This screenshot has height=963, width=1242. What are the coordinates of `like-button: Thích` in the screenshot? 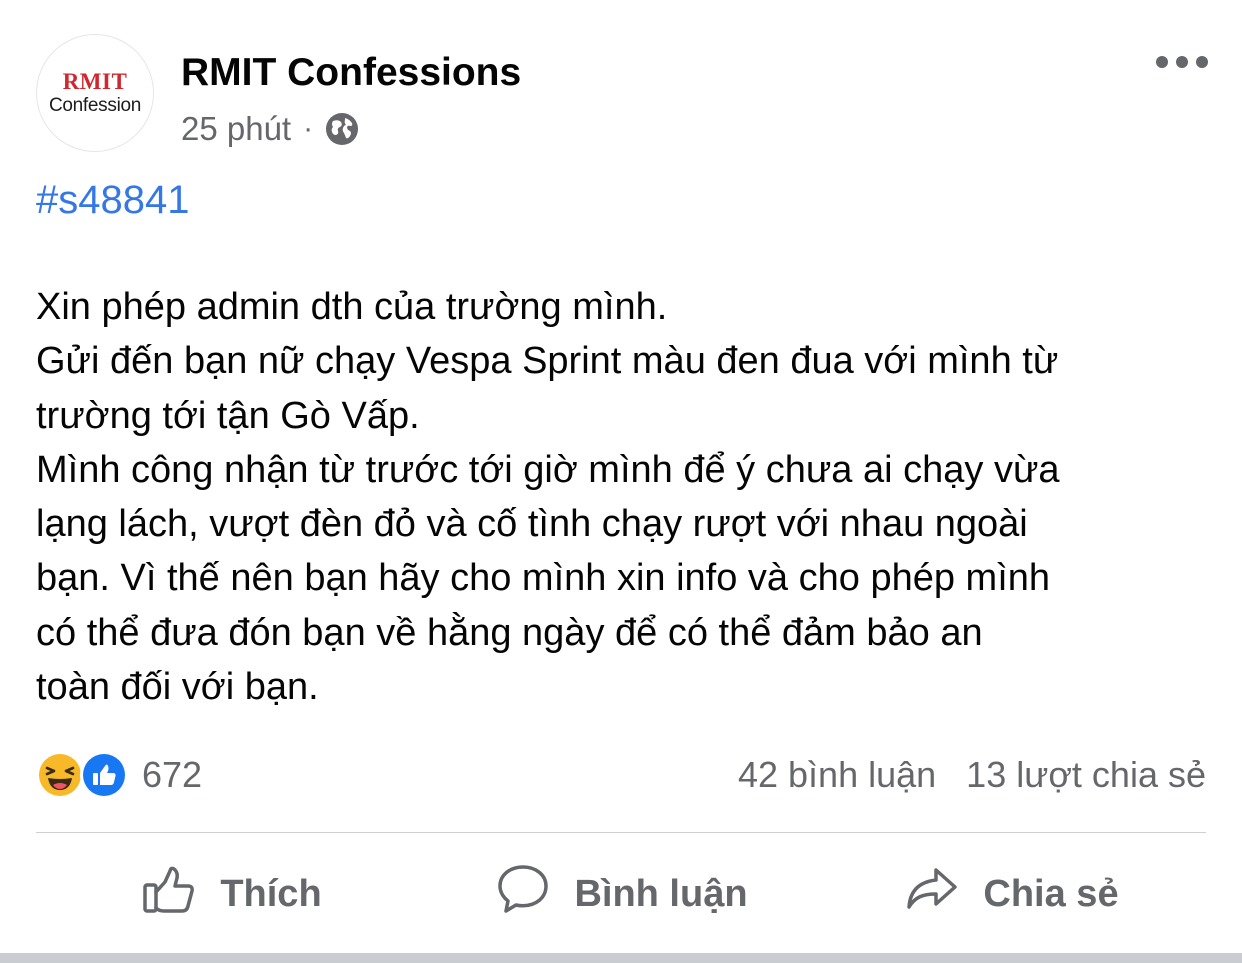 It's located at (231, 894).